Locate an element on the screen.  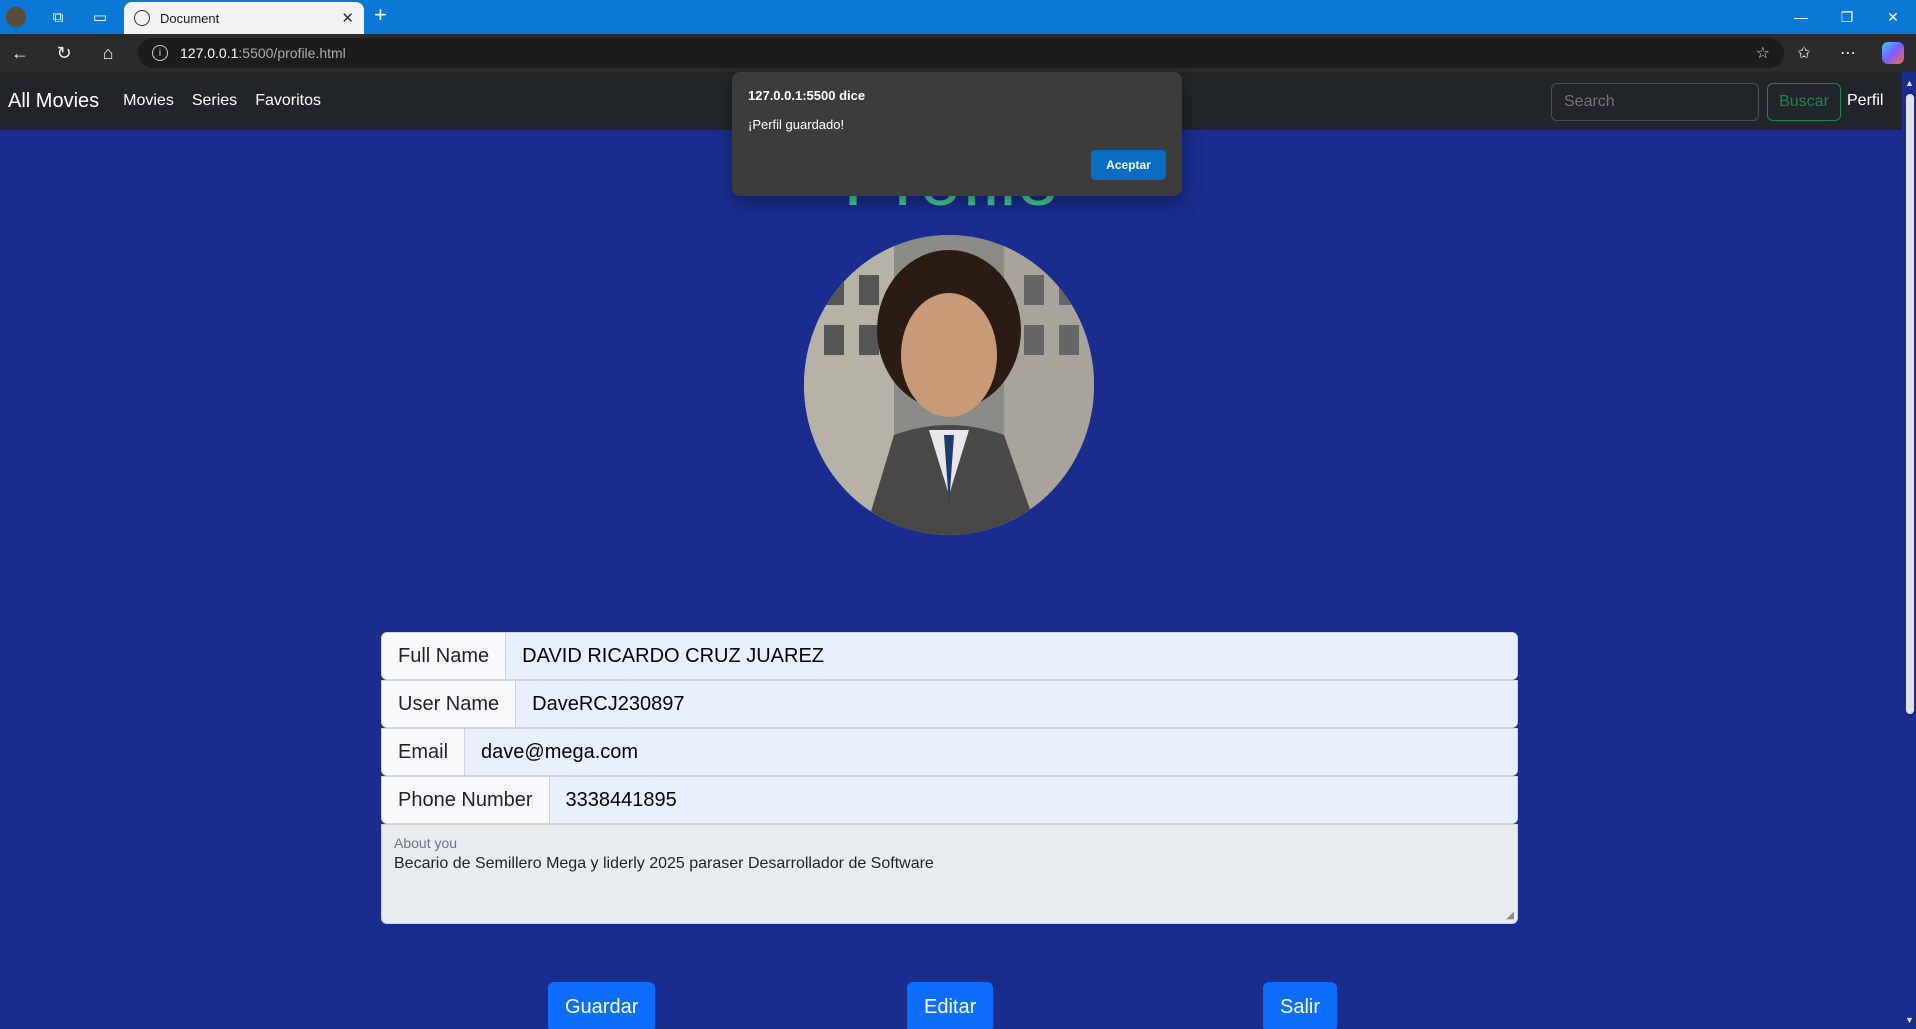
close-window-icon: ✕ is located at coordinates (1893, 17).